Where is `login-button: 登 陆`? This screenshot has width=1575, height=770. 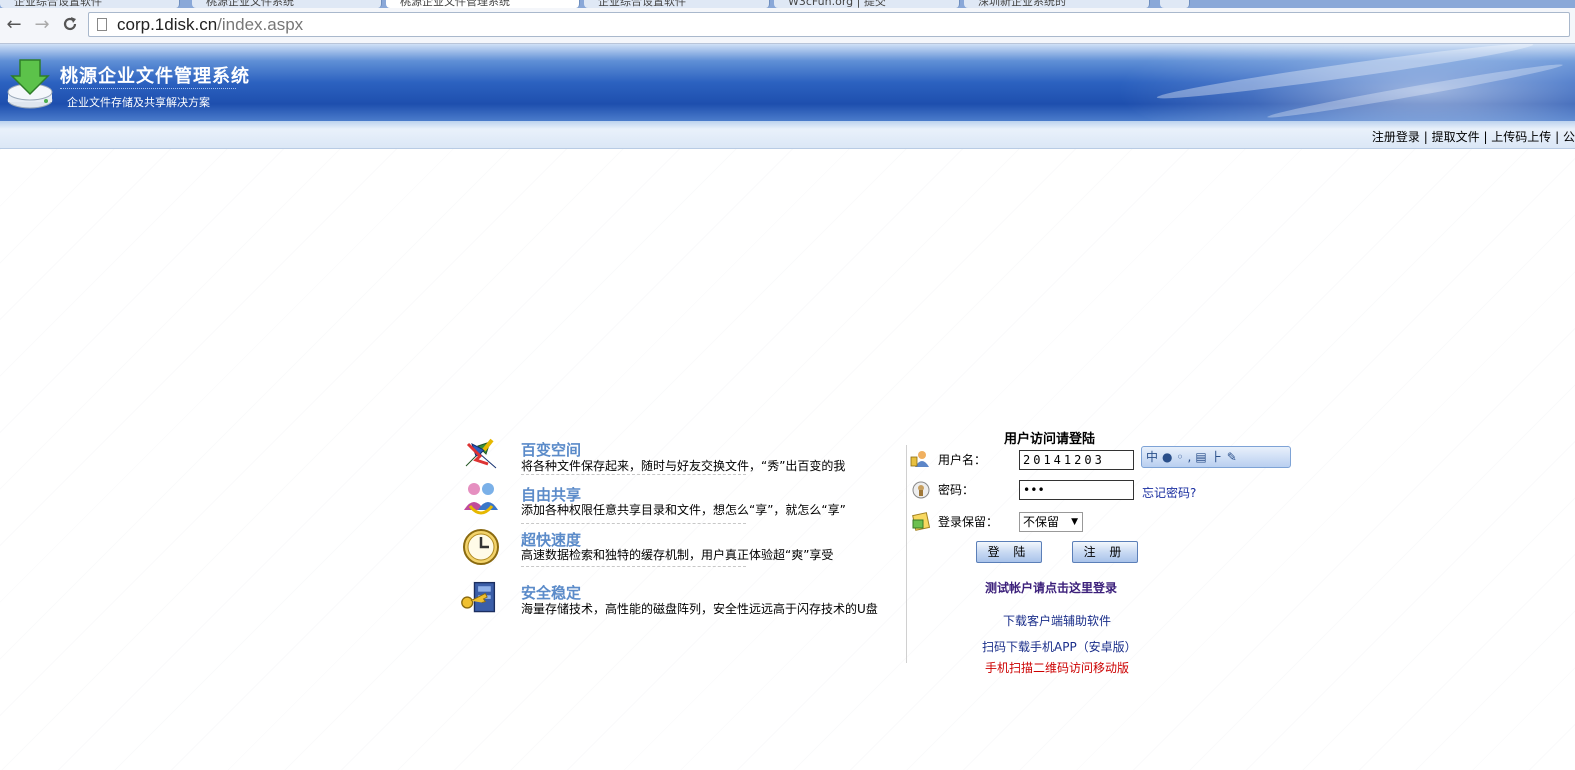 login-button: 登 陆 is located at coordinates (1009, 552).